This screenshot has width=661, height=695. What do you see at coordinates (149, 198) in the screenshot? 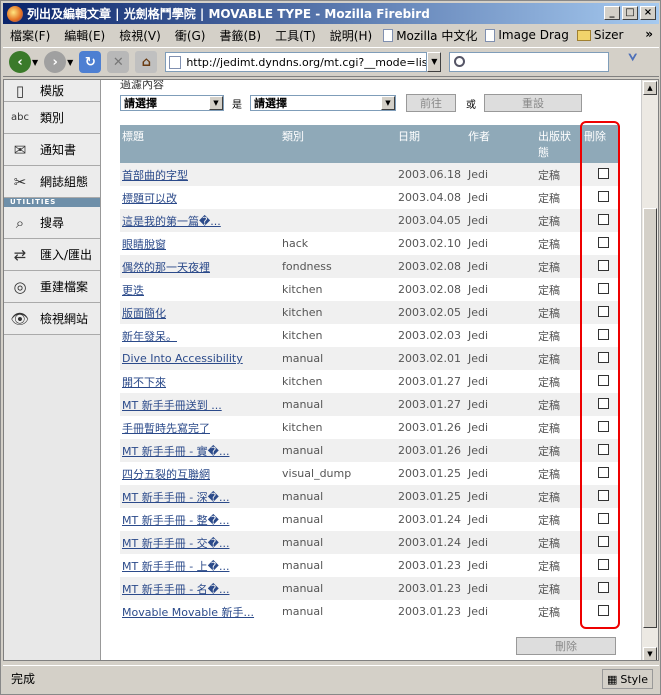
I see `entry-title-link: 標題可以改` at bounding box center [149, 198].